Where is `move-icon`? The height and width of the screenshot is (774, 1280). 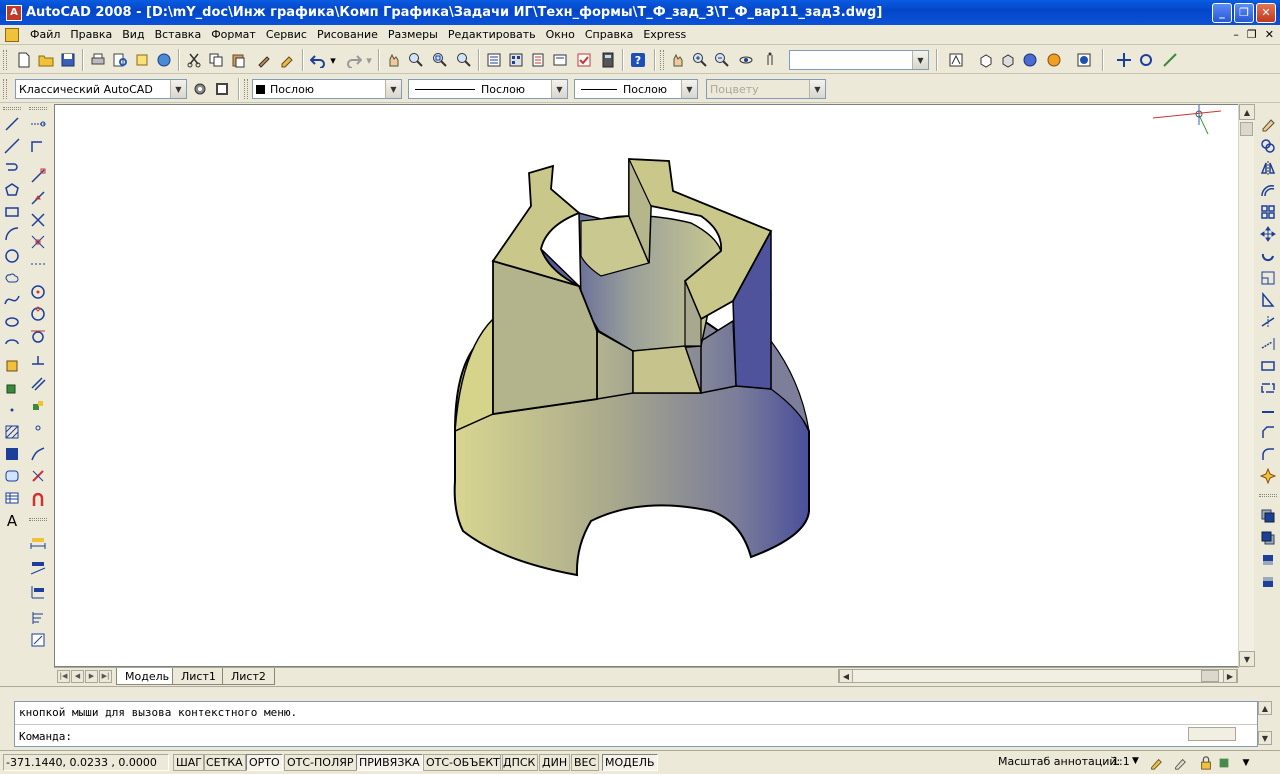
move-icon is located at coordinates (1268, 234).